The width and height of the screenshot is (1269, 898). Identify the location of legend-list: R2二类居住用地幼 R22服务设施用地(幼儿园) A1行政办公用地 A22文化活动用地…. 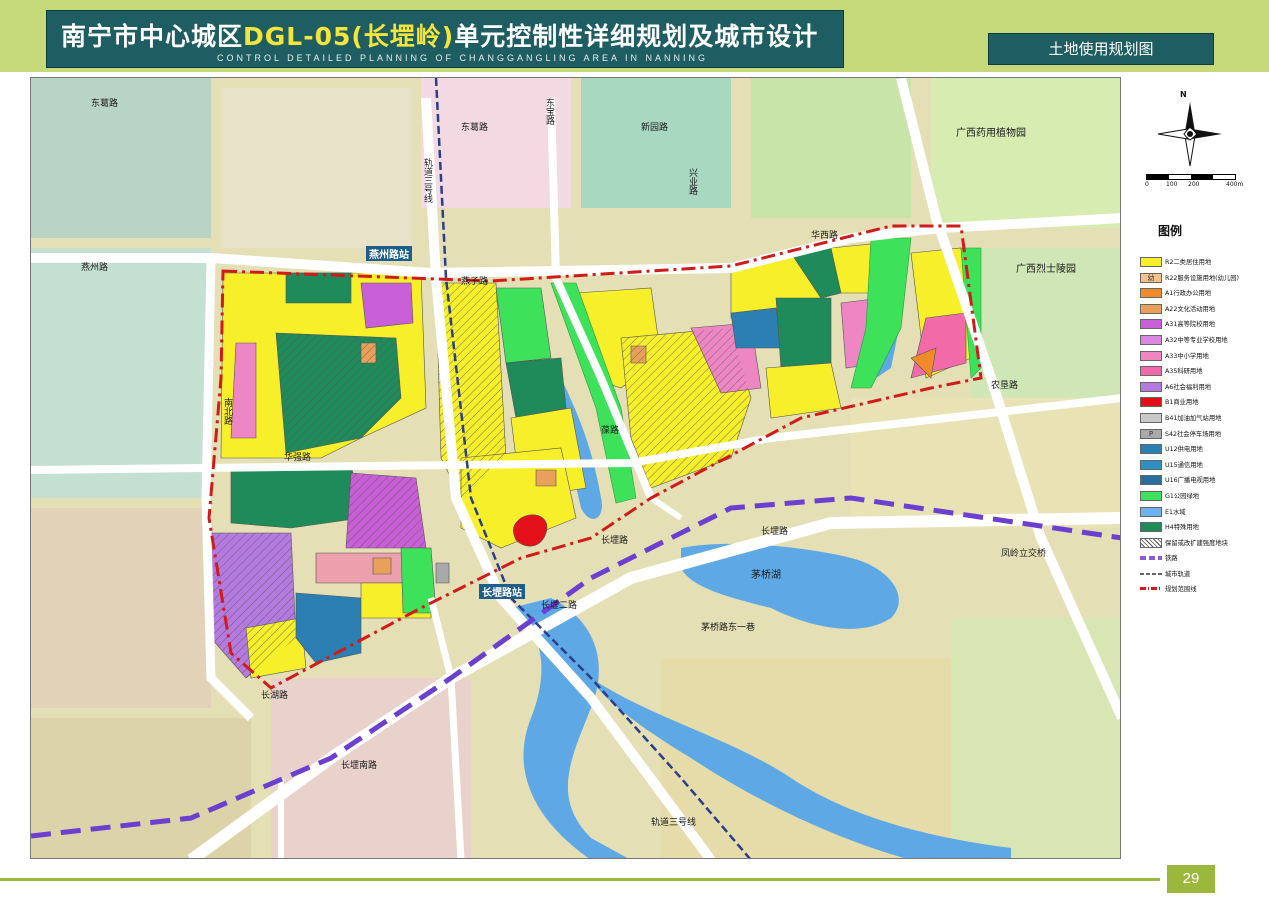
(1199, 425).